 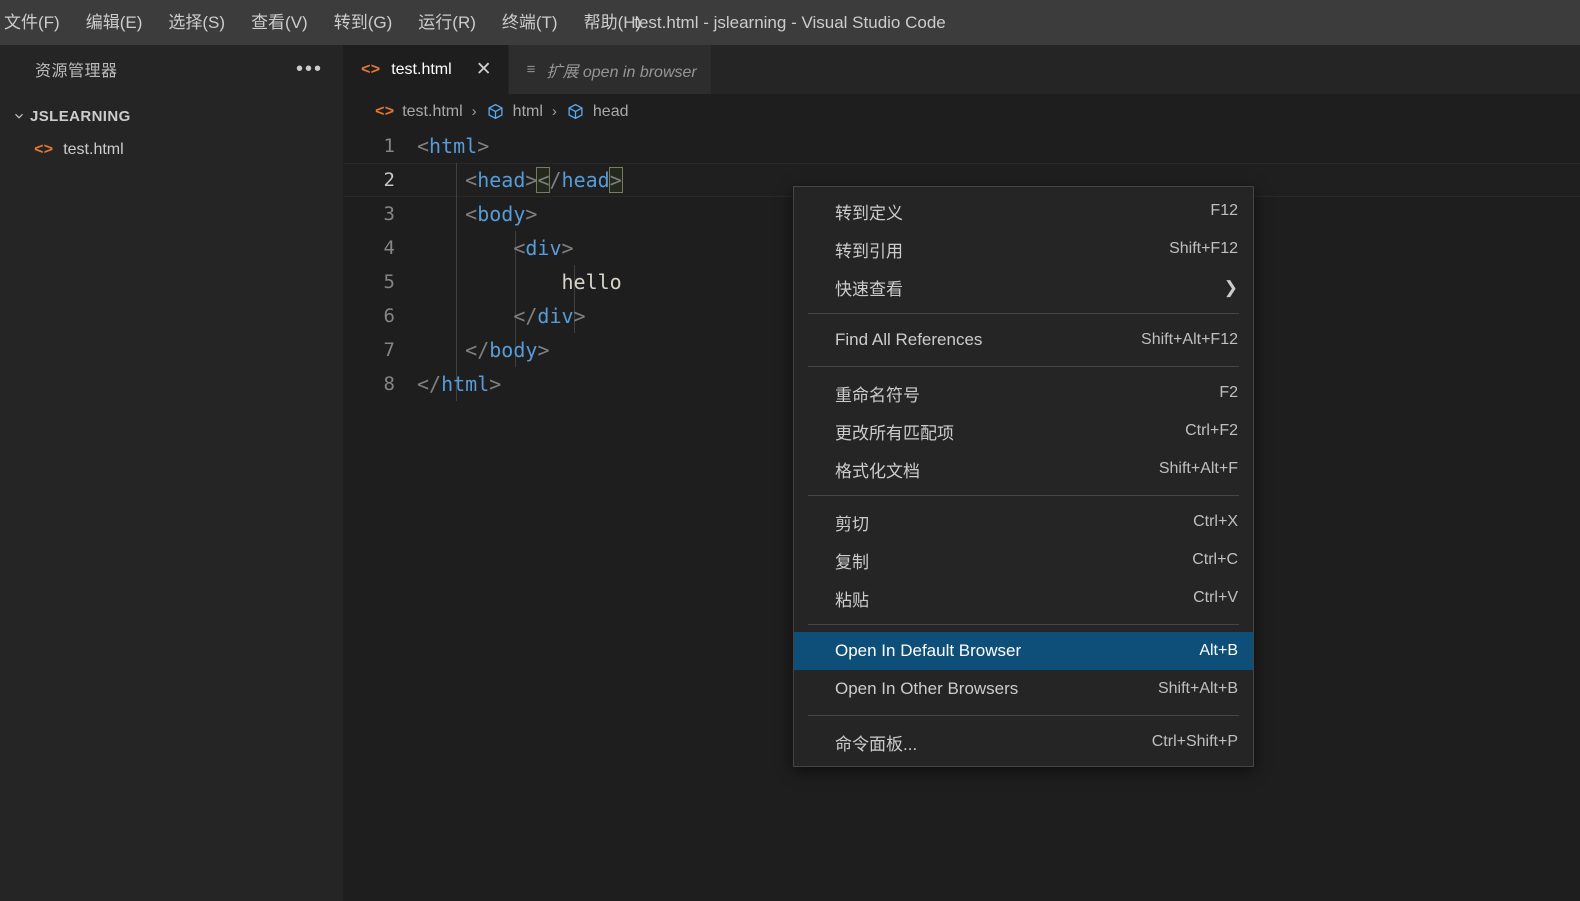 What do you see at coordinates (961, 69) in the screenshot?
I see `tab-bar: <> test.html ✕ ≡ 扩展 open in browser` at bounding box center [961, 69].